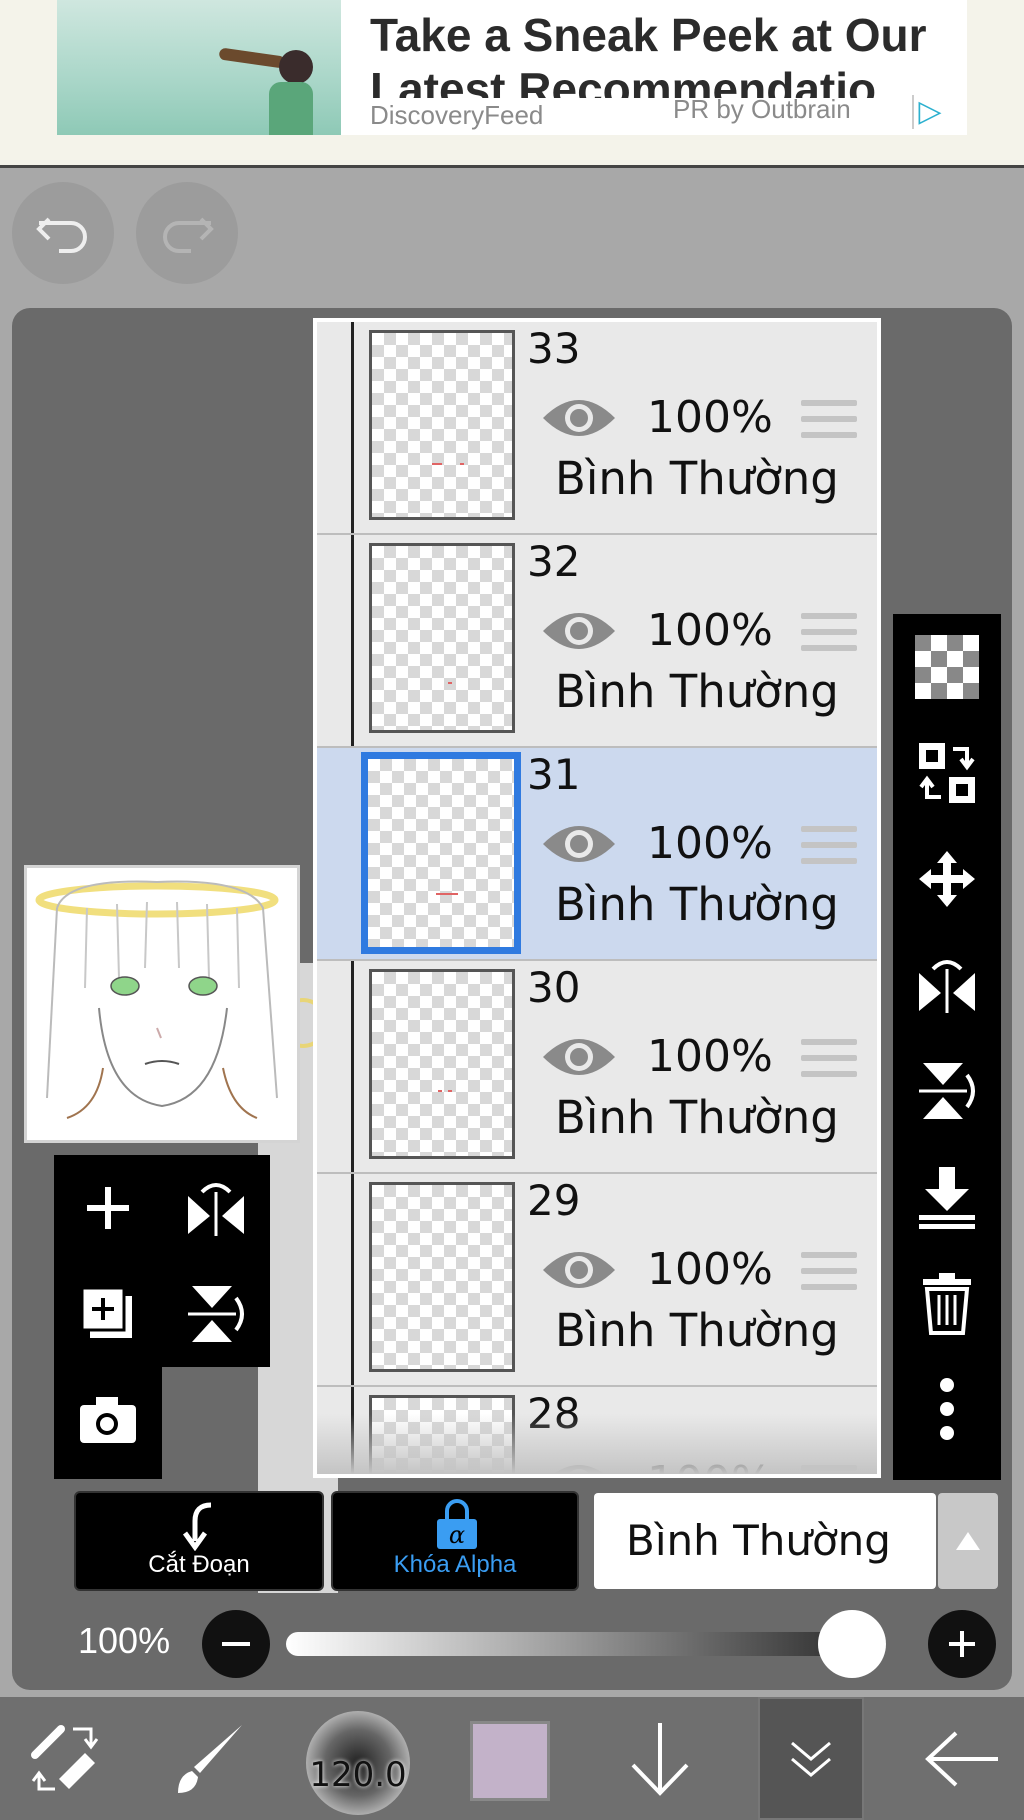 This screenshot has height=1820, width=1024. What do you see at coordinates (199, 67) in the screenshot?
I see `ad-image` at bounding box center [199, 67].